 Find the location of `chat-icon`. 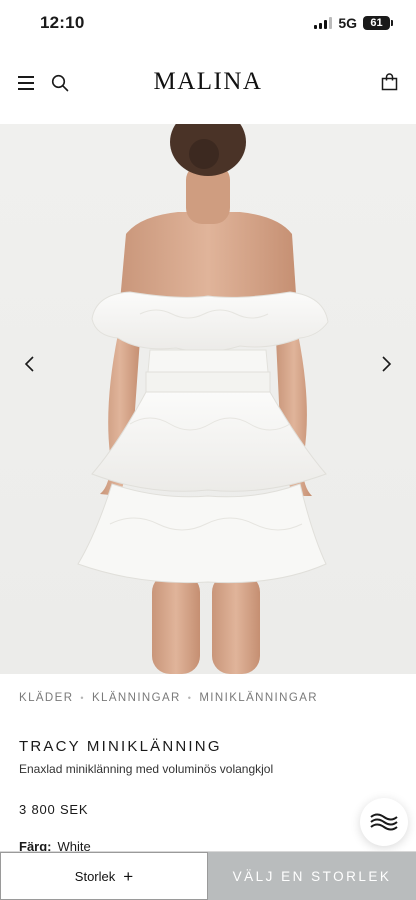

chat-icon is located at coordinates (384, 822).